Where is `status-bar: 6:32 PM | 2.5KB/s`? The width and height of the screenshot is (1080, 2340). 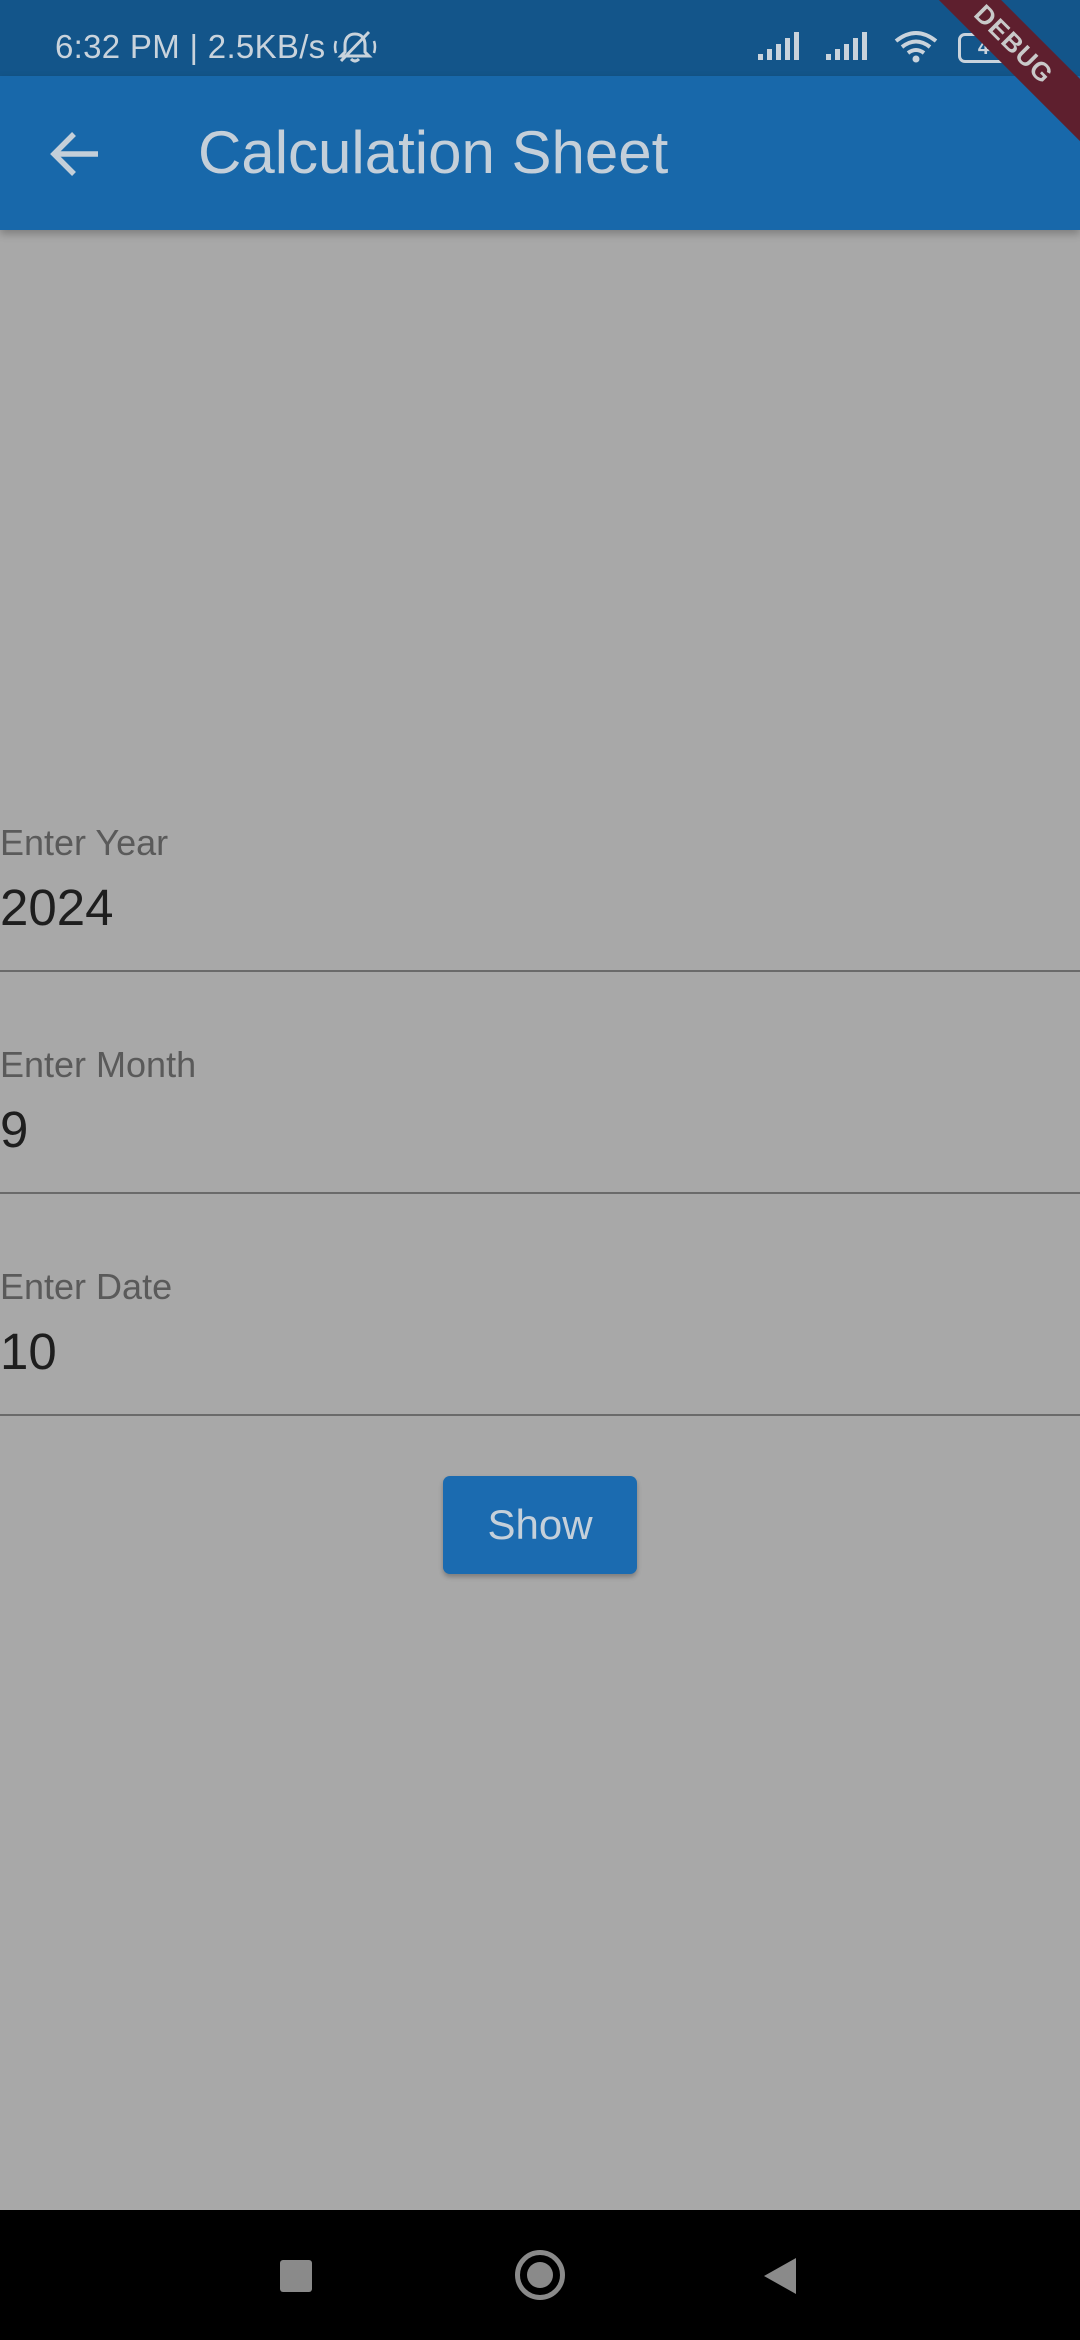 status-bar: 6:32 PM | 2.5KB/s is located at coordinates (540, 38).